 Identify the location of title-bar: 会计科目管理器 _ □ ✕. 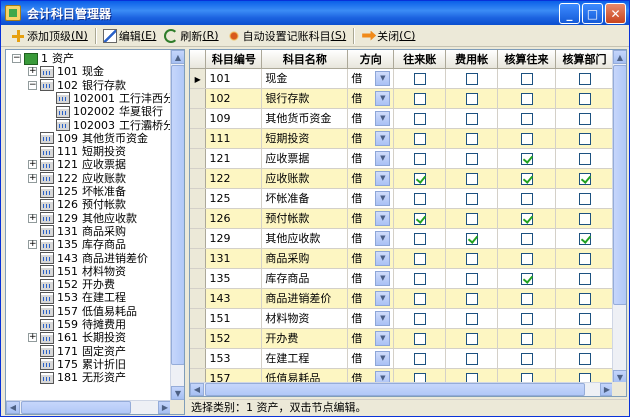
(315, 13).